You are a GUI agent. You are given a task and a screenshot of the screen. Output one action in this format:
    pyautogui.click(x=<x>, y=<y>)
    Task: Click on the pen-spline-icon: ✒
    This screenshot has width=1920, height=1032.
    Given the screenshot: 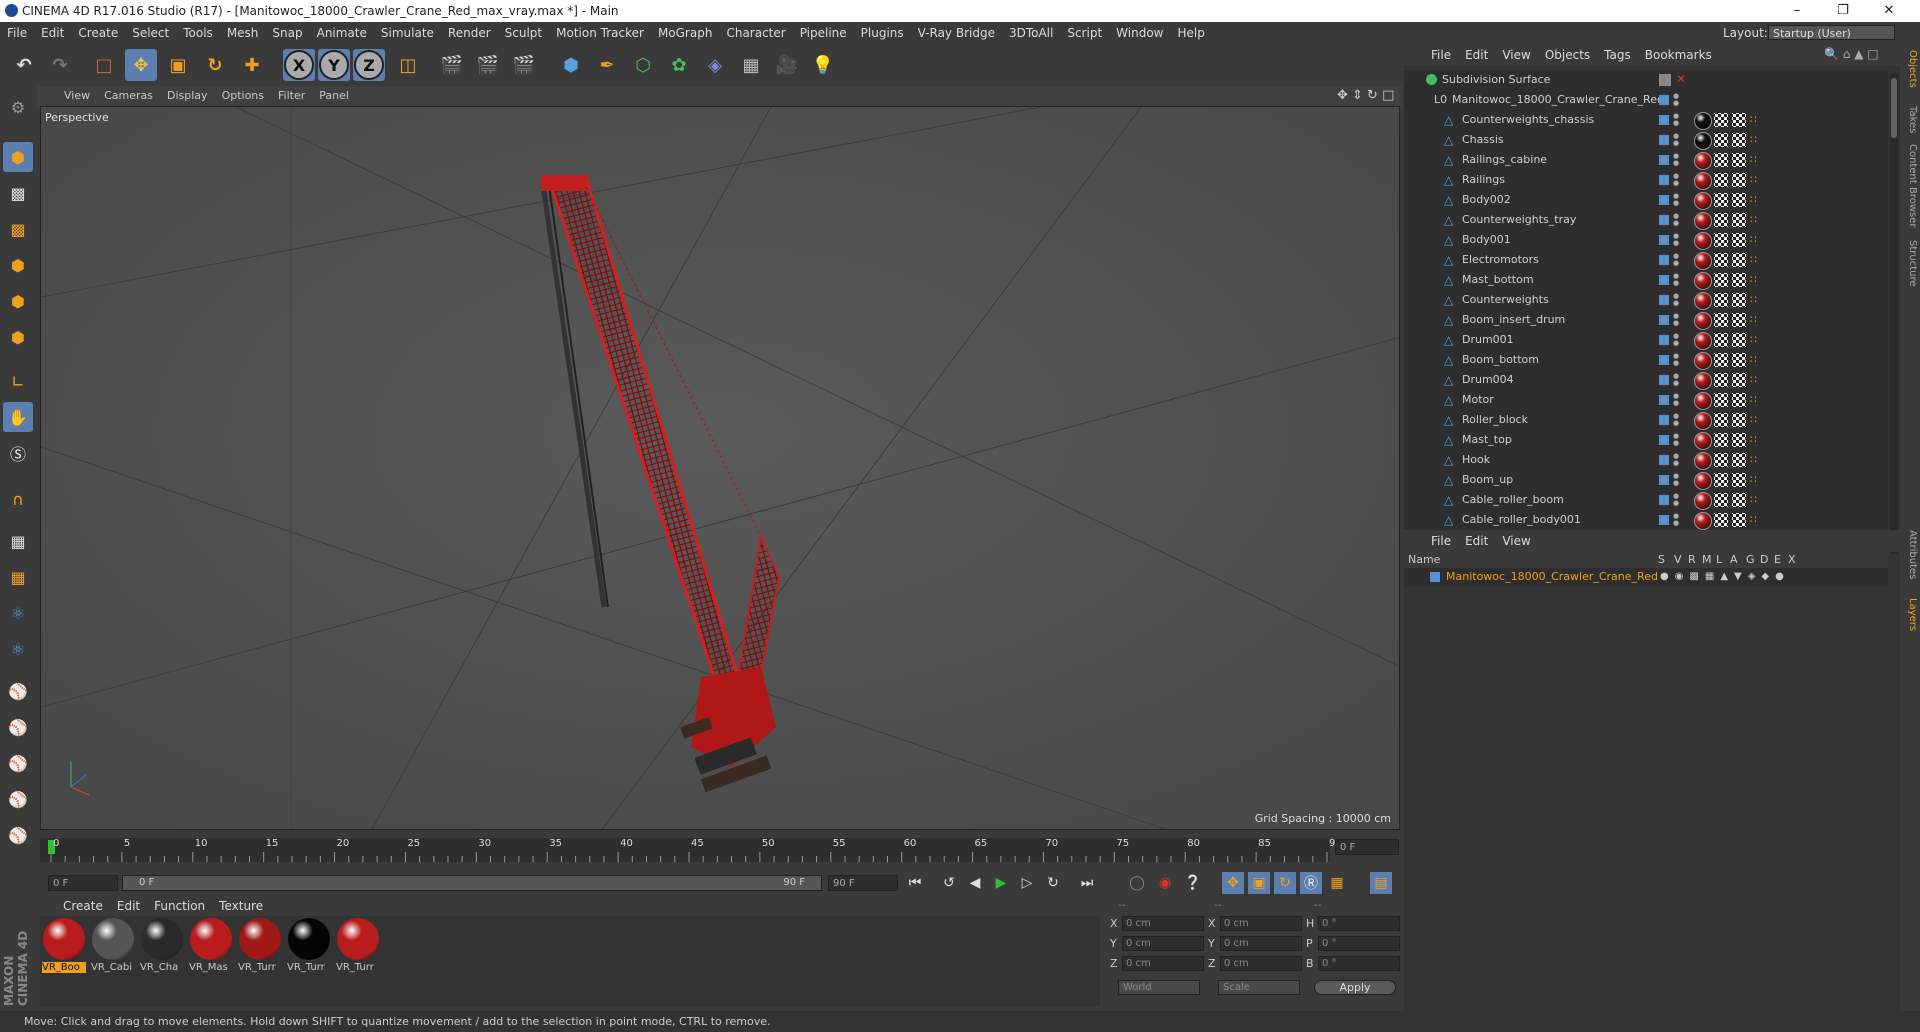 What is the action you would take?
    pyautogui.click(x=607, y=65)
    